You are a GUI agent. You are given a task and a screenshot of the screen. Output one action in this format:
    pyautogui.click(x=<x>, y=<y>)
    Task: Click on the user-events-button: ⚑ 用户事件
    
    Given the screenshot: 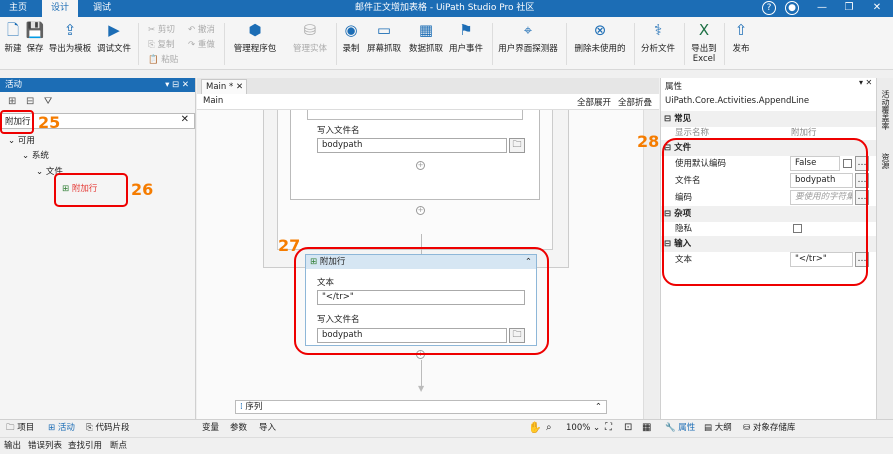 What is the action you would take?
    pyautogui.click(x=466, y=37)
    